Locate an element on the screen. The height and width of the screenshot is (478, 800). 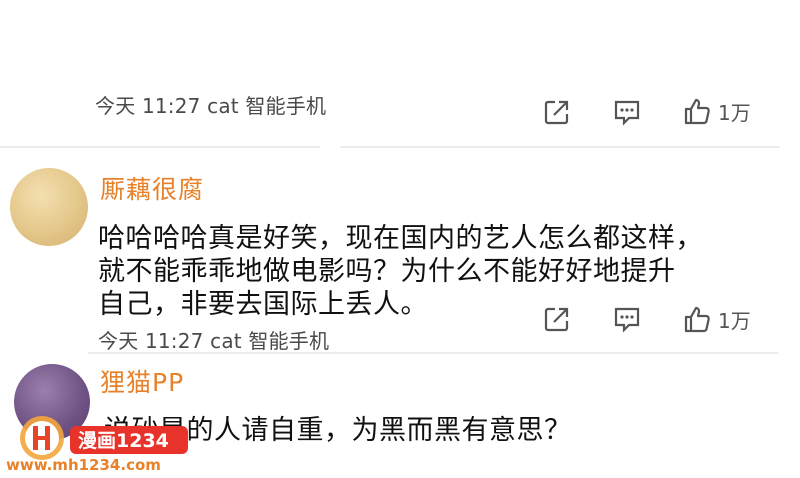
username: 狸猫PP is located at coordinates (142, 381).